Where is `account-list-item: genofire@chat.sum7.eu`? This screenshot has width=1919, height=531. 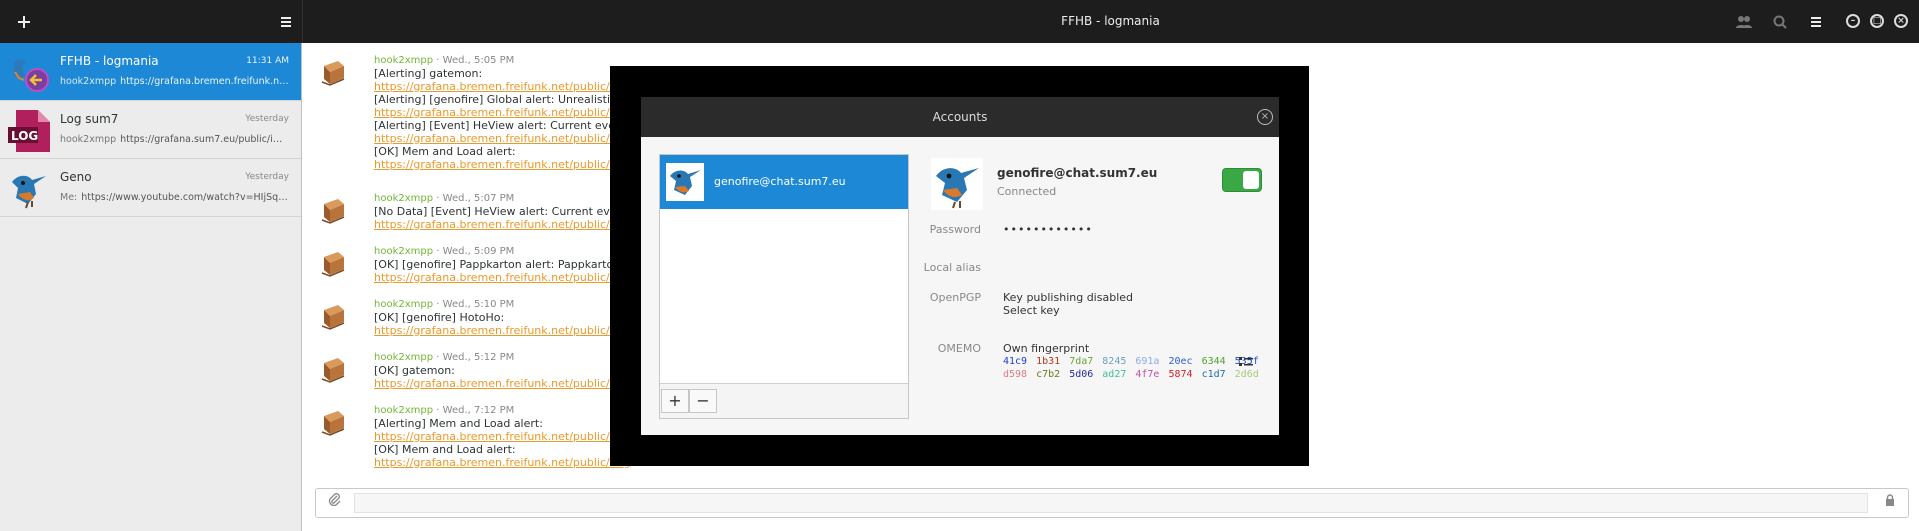 account-list-item: genofire@chat.sum7.eu is located at coordinates (784, 182).